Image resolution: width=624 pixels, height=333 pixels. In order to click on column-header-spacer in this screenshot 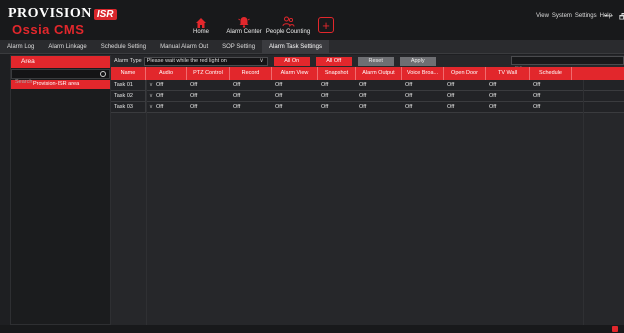, I will do `click(598, 73)`.